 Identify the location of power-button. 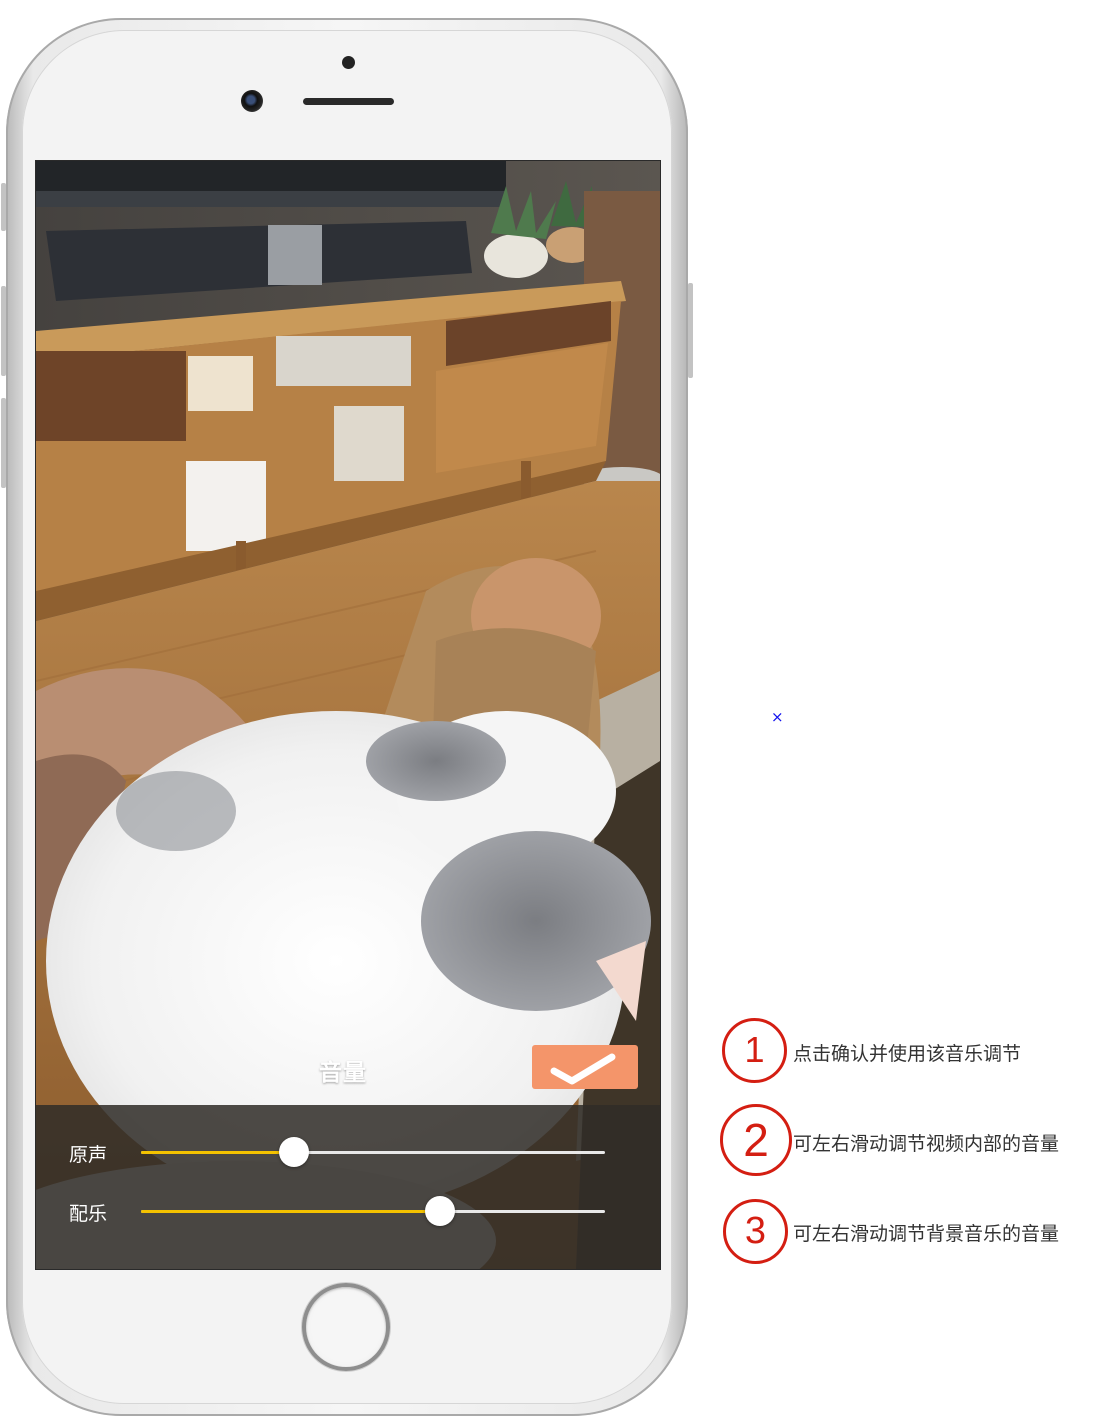
(690, 330).